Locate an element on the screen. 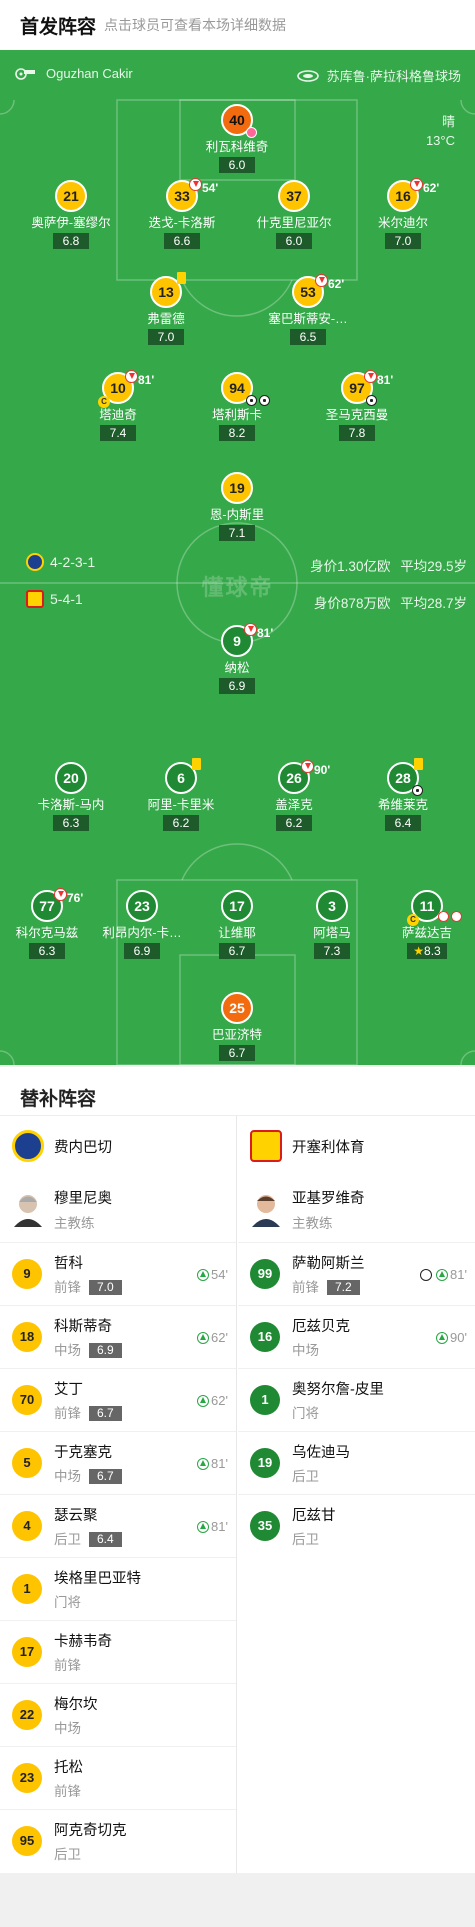  sub-player-row: 23 托松 前锋 is located at coordinates (118, 1777).